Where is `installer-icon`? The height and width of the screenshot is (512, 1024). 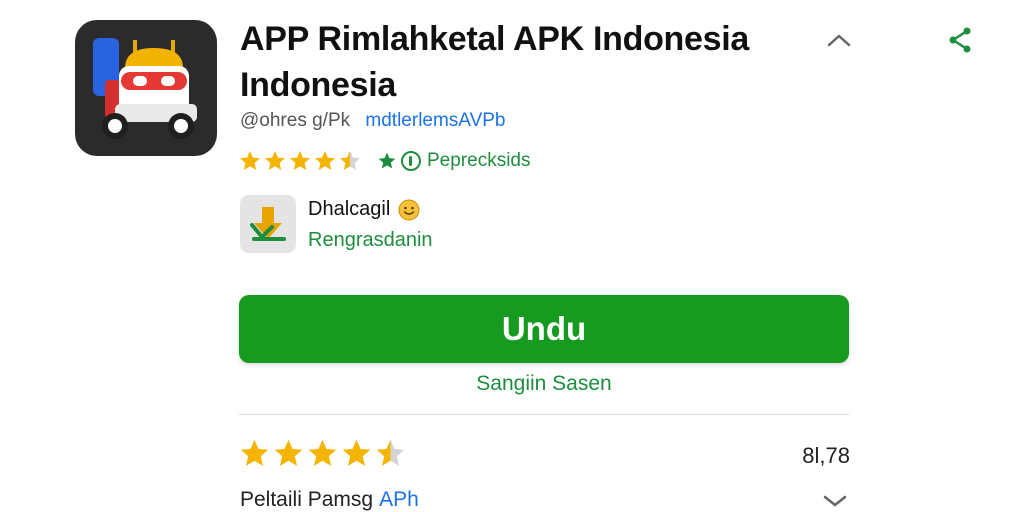
installer-icon is located at coordinates (268, 224).